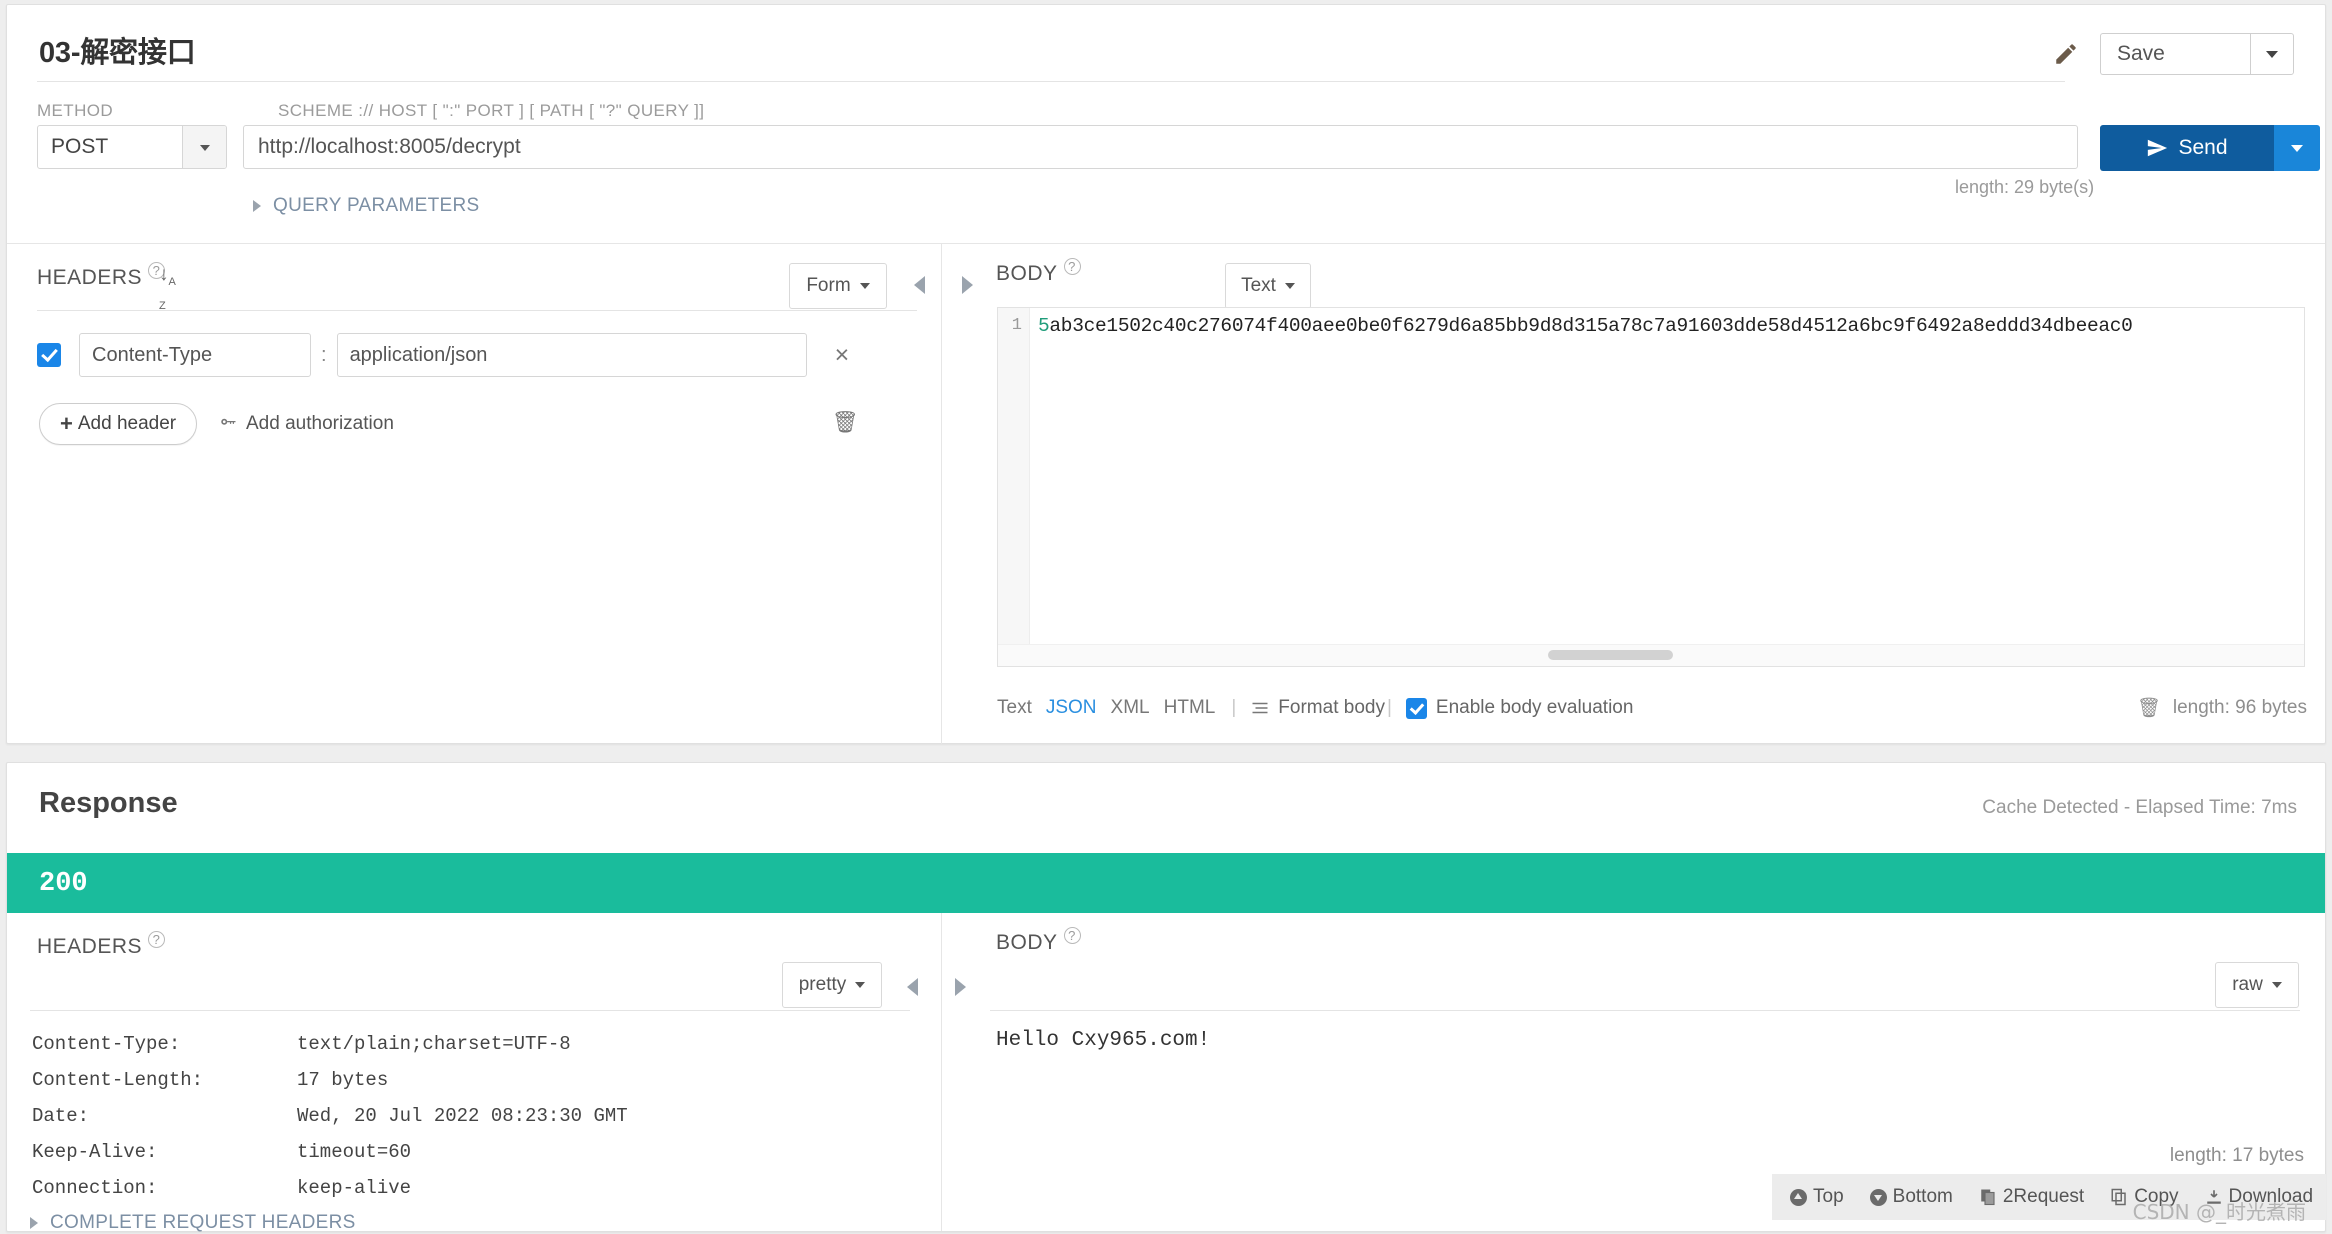  Describe the element at coordinates (1027, 942) in the screenshot. I see `response-body-title: BODY` at that location.